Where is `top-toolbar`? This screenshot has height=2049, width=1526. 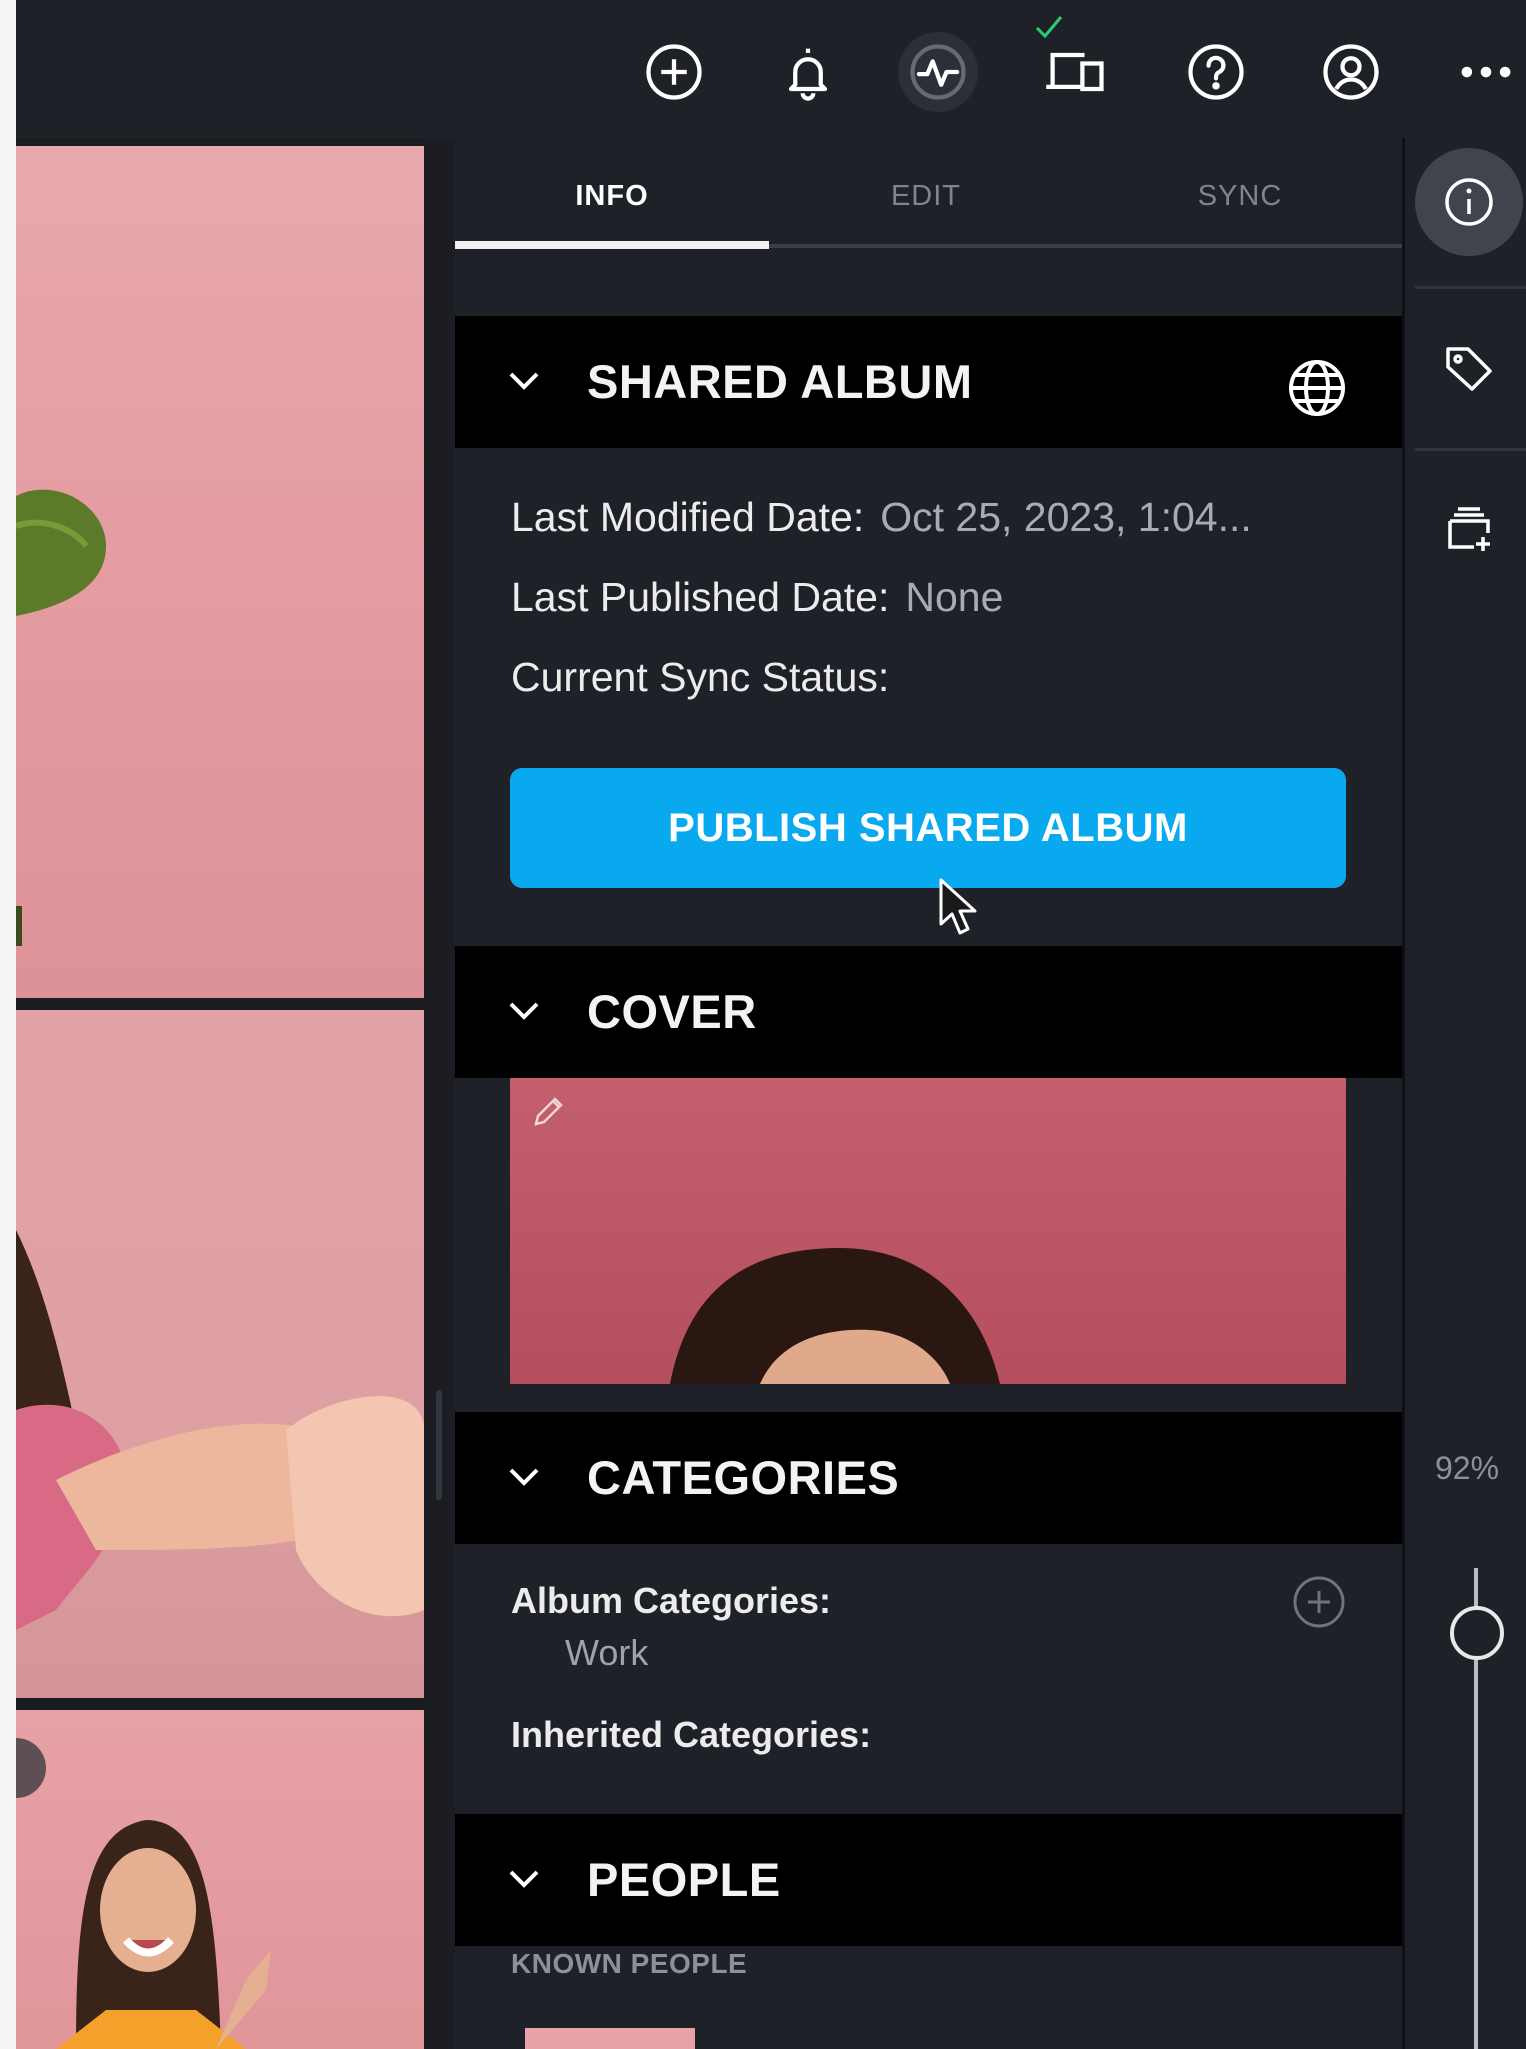 top-toolbar is located at coordinates (771, 69).